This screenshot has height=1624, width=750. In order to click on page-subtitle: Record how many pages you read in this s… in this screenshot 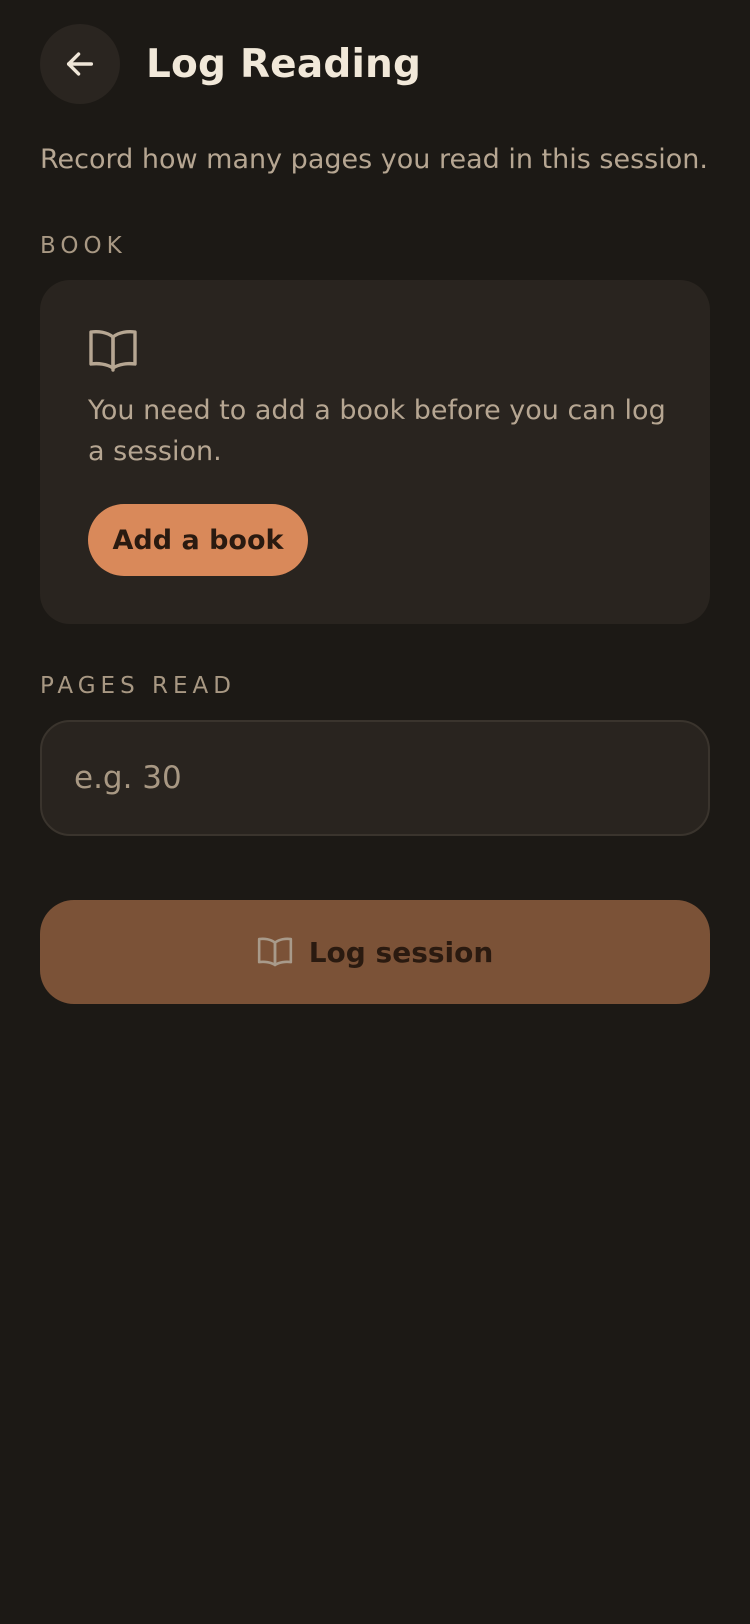, I will do `click(374, 159)`.